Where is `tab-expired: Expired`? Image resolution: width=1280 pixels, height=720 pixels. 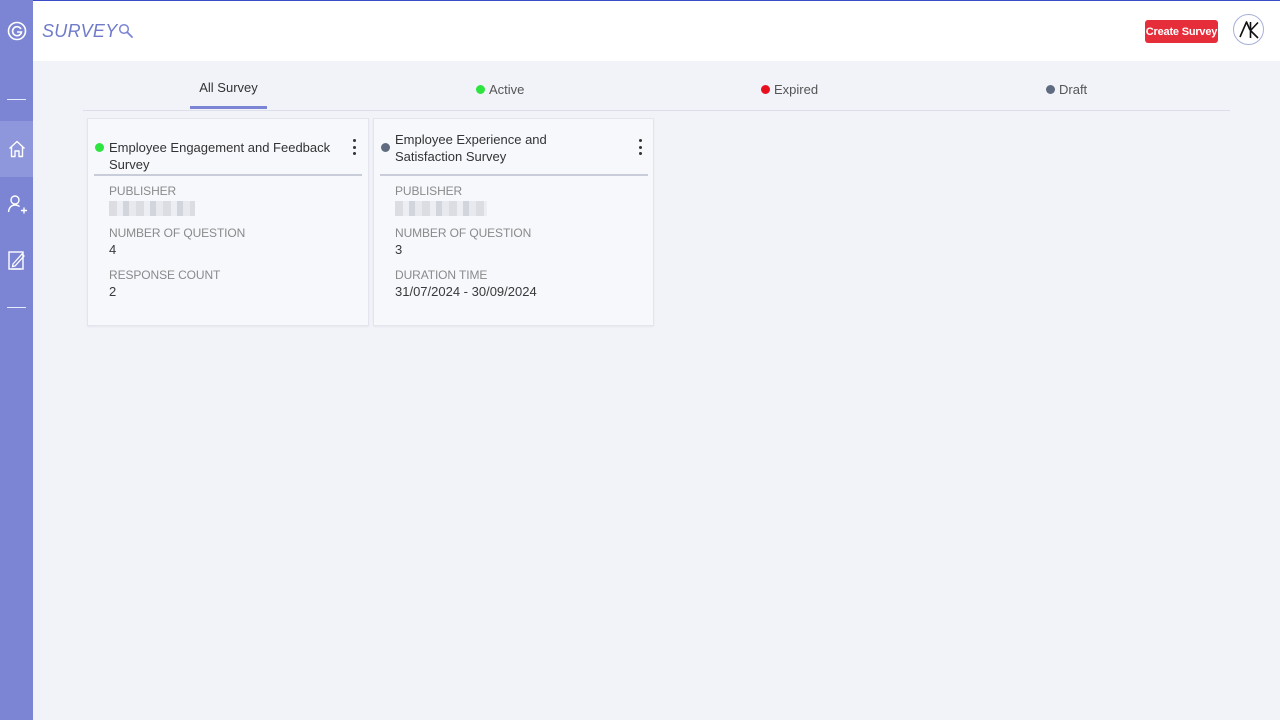 tab-expired: Expired is located at coordinates (789, 89).